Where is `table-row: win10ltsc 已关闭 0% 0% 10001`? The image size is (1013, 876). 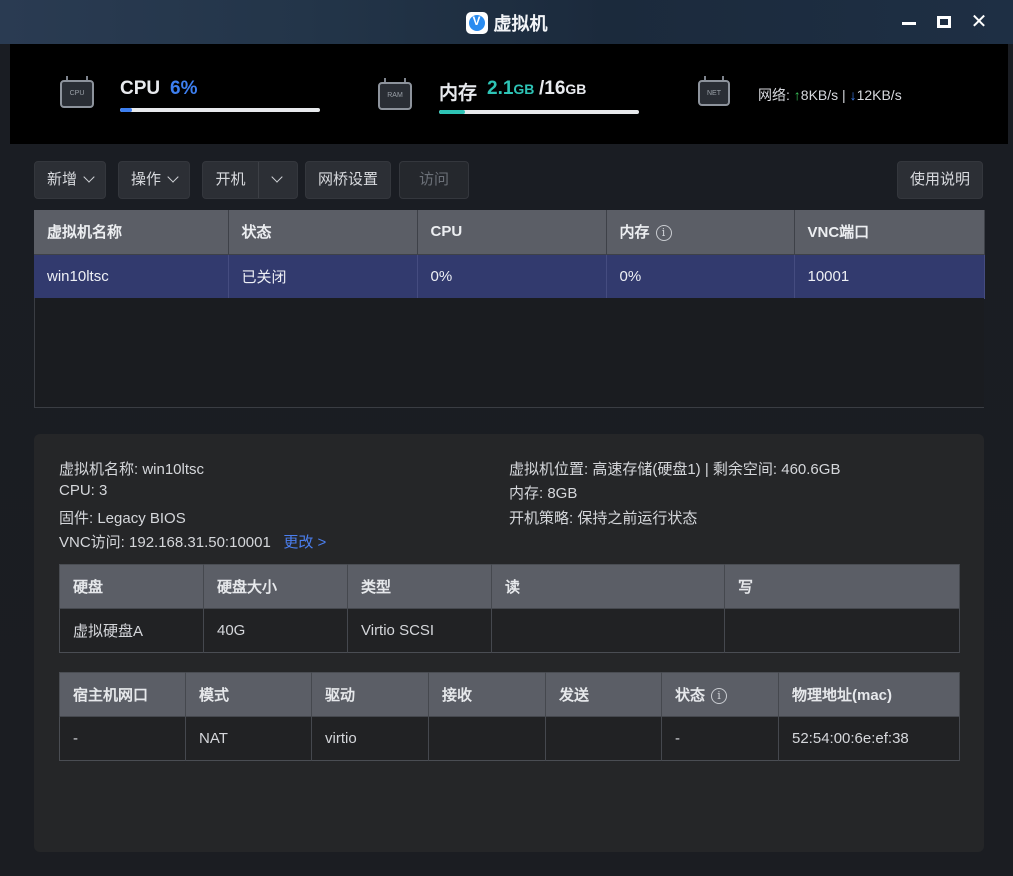
table-row: win10ltsc 已关闭 0% 0% 10001 is located at coordinates (509, 276).